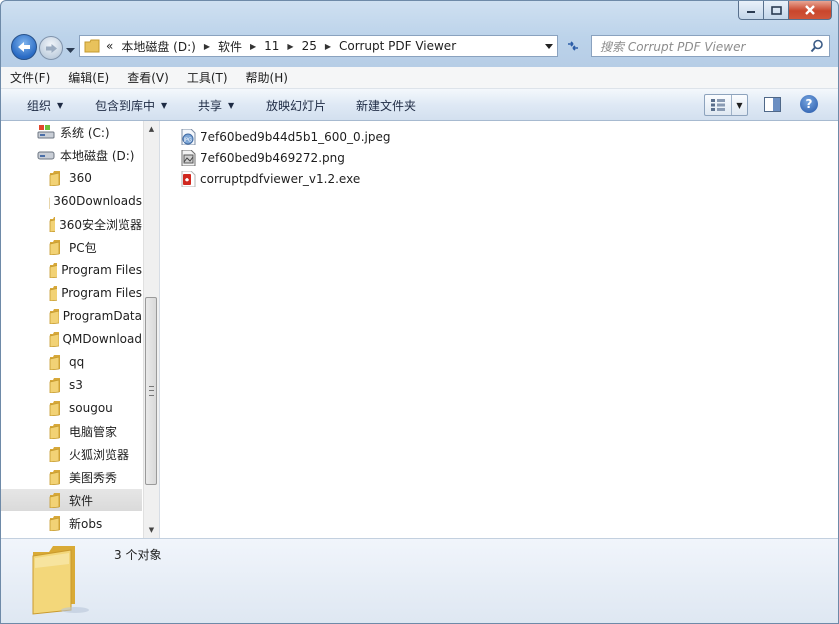 This screenshot has height=624, width=839. Describe the element at coordinates (86, 523) in the screenshot. I see `tree-item-label: 新obs` at that location.